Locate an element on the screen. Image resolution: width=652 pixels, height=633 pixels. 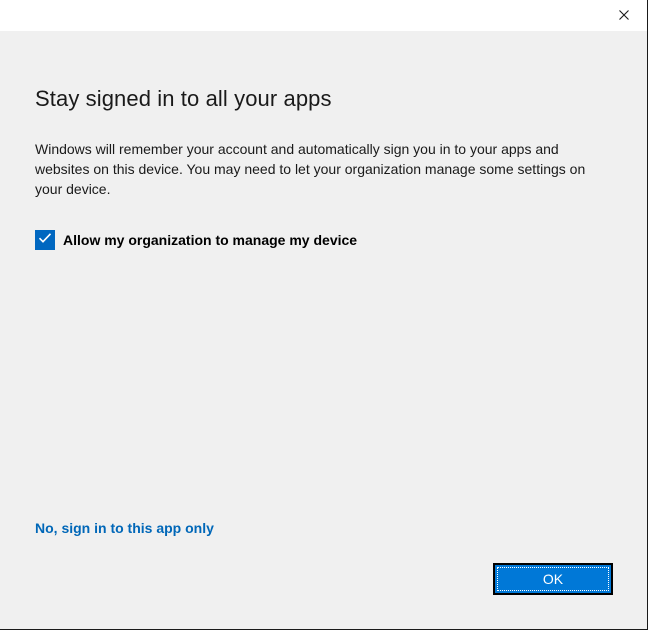
sign-in-app-only-link: No, sign in to this app only is located at coordinates (124, 528).